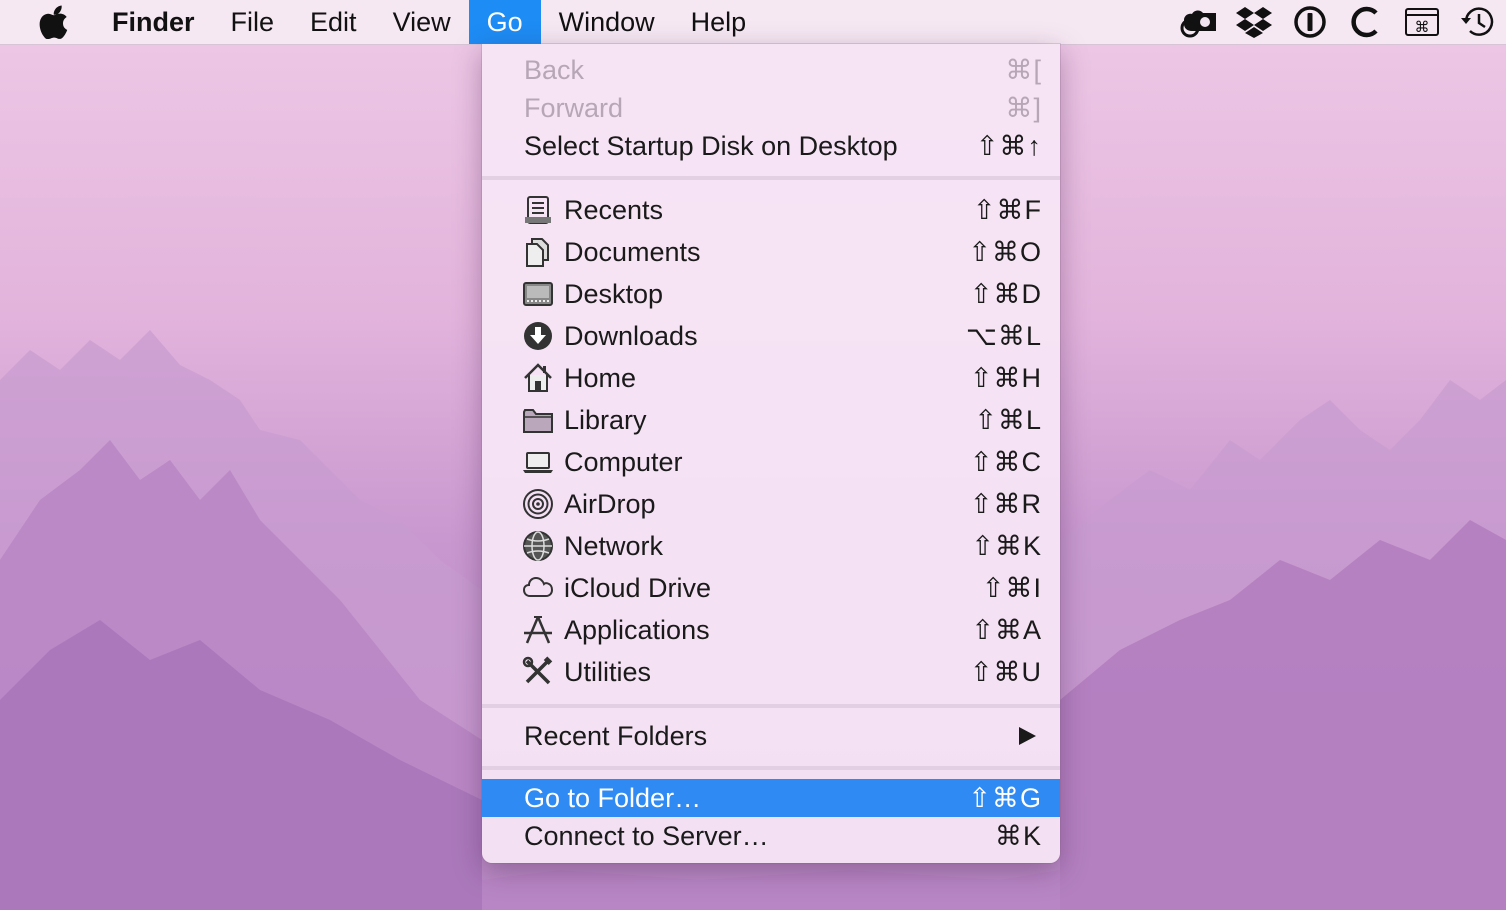  Describe the element at coordinates (538, 546) in the screenshot. I see `network-icon` at that location.